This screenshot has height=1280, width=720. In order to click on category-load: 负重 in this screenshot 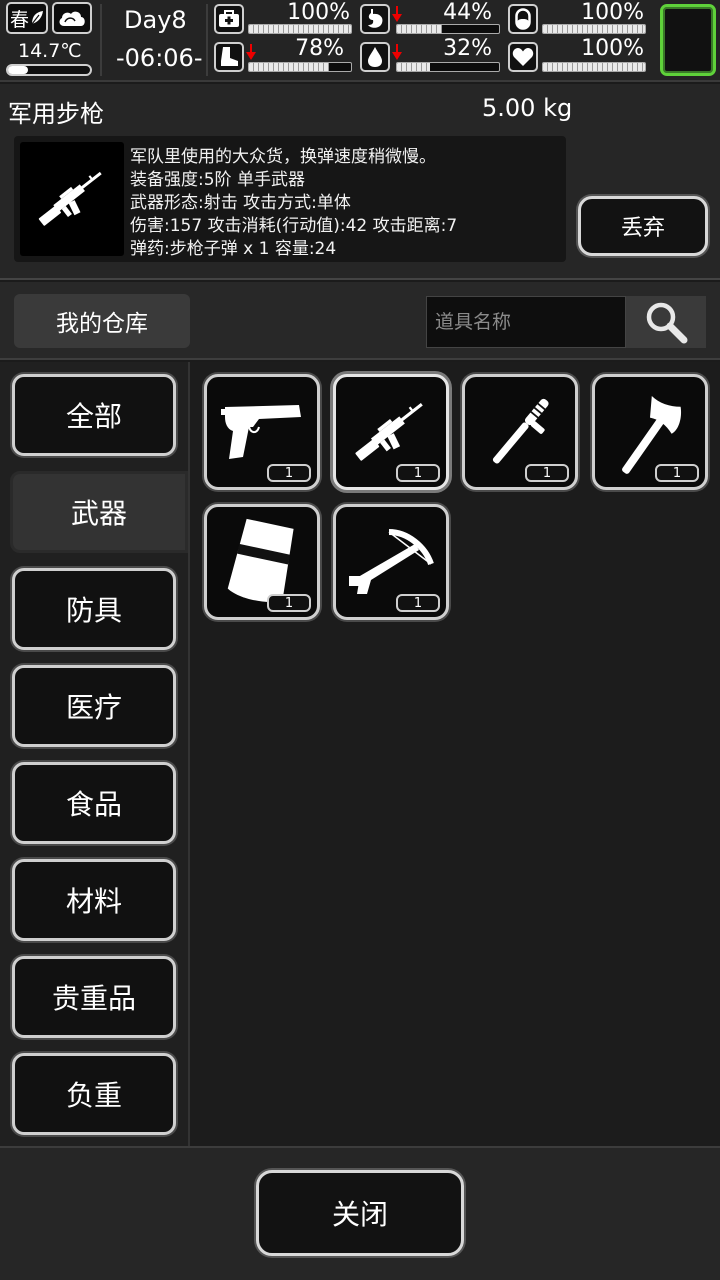, I will do `click(94, 1094)`.